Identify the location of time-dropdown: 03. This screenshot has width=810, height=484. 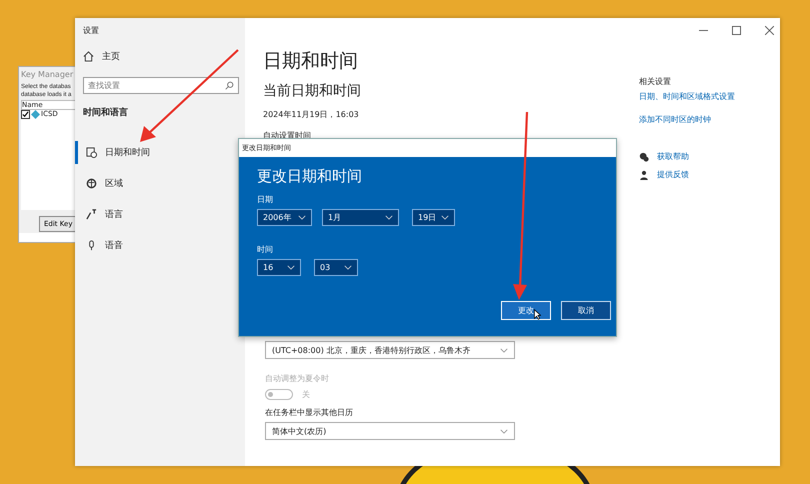
(336, 267).